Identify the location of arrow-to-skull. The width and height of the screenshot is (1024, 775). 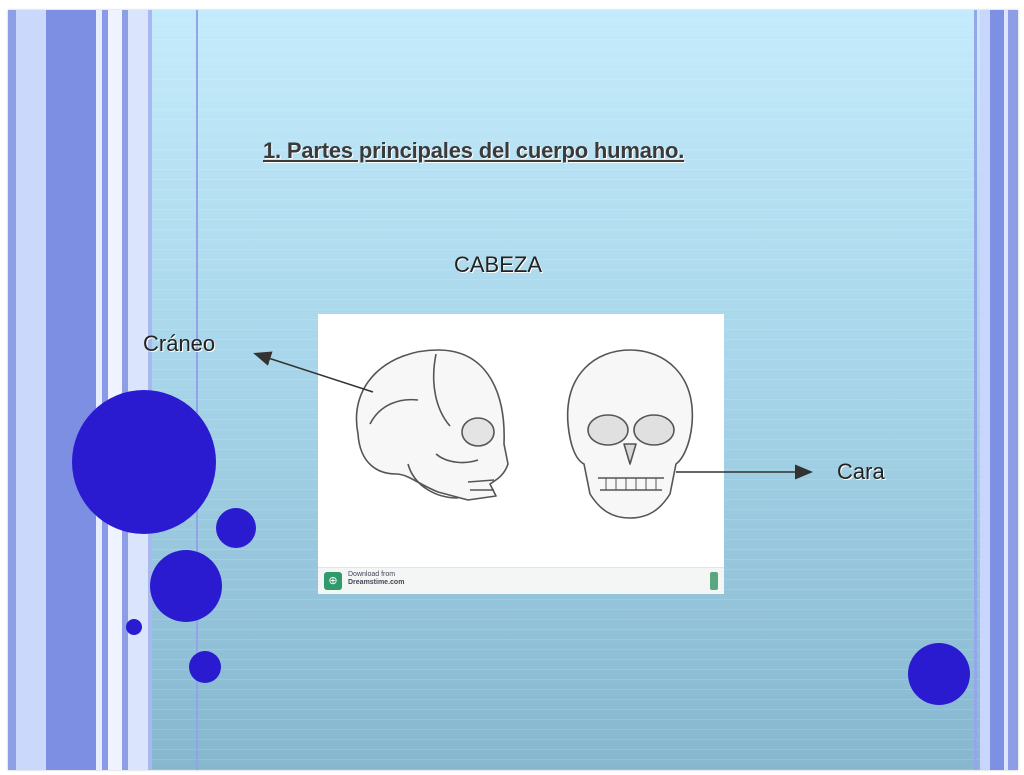
(313, 372).